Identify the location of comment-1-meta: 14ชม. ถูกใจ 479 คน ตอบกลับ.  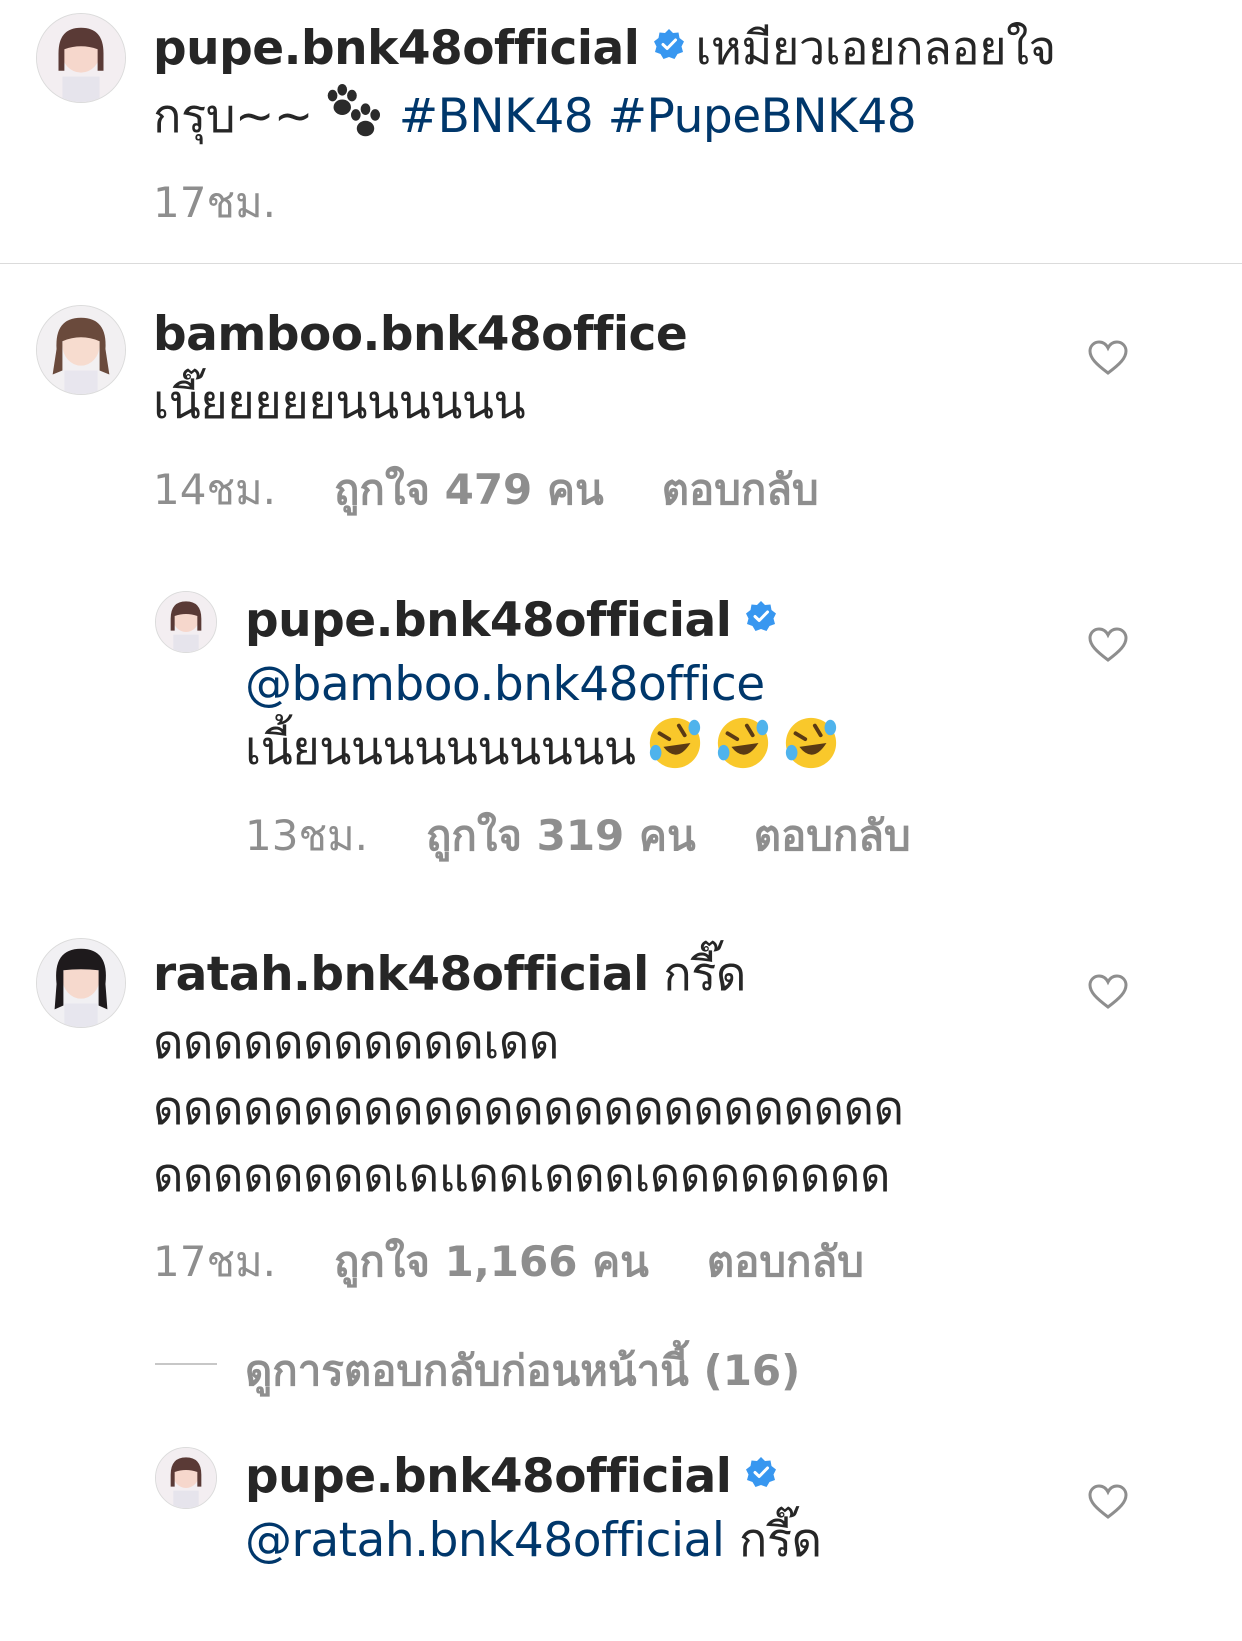
(515, 490).